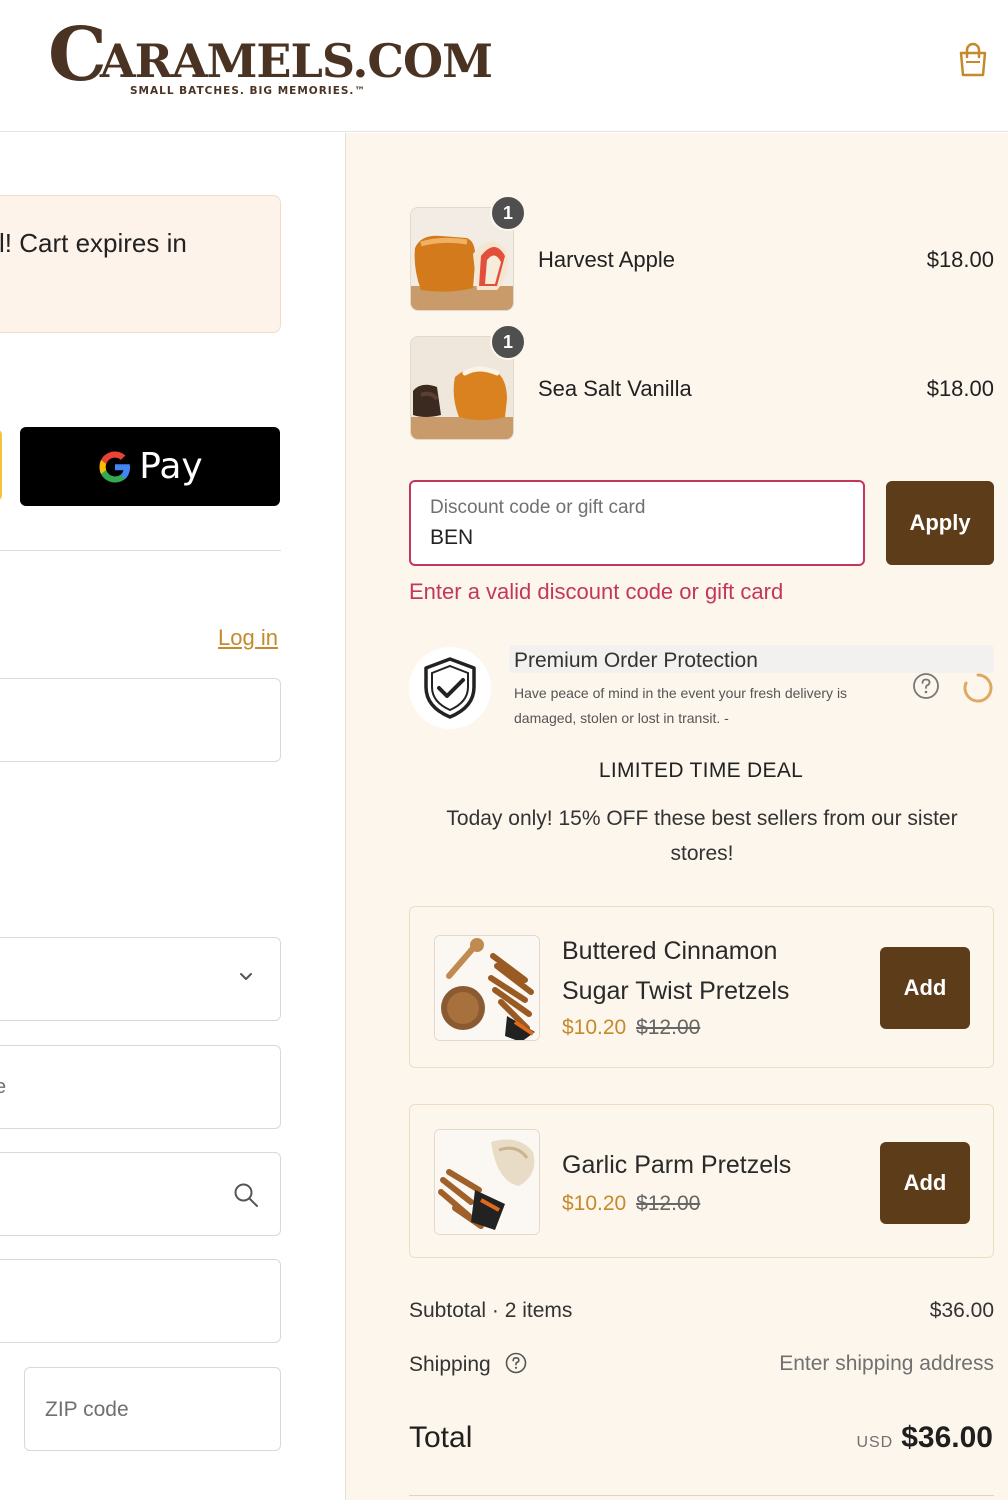 The image size is (1008, 1500). What do you see at coordinates (248, 638) in the screenshot?
I see `login-link: Log in` at bounding box center [248, 638].